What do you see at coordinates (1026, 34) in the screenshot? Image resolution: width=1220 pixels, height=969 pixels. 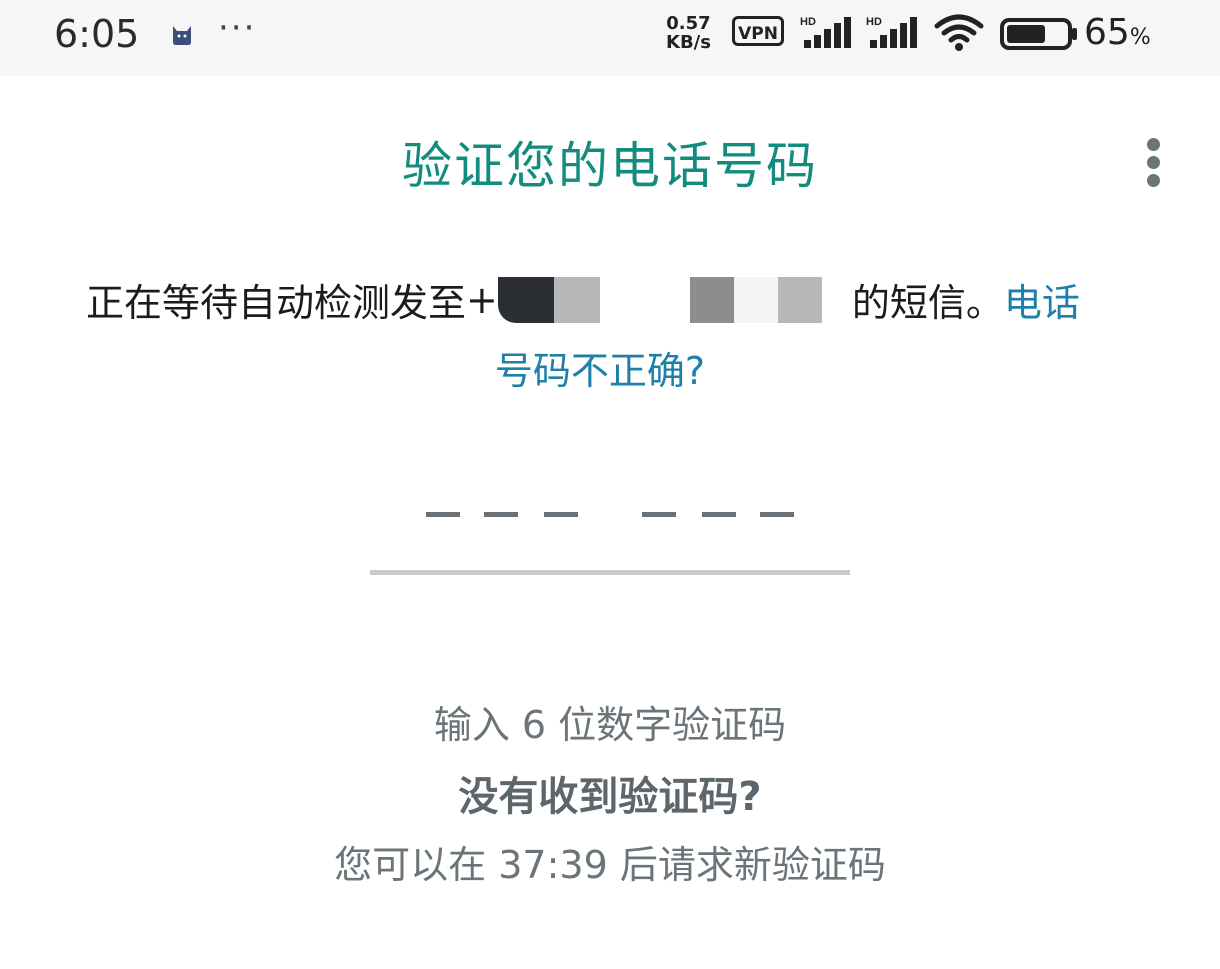 I see `battery-level` at bounding box center [1026, 34].